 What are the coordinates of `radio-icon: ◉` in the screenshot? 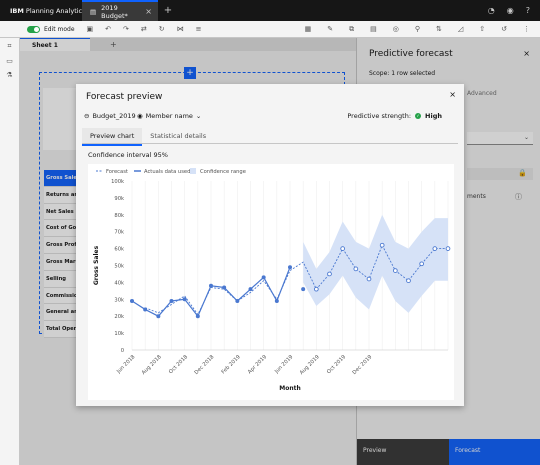 It's located at (140, 116).